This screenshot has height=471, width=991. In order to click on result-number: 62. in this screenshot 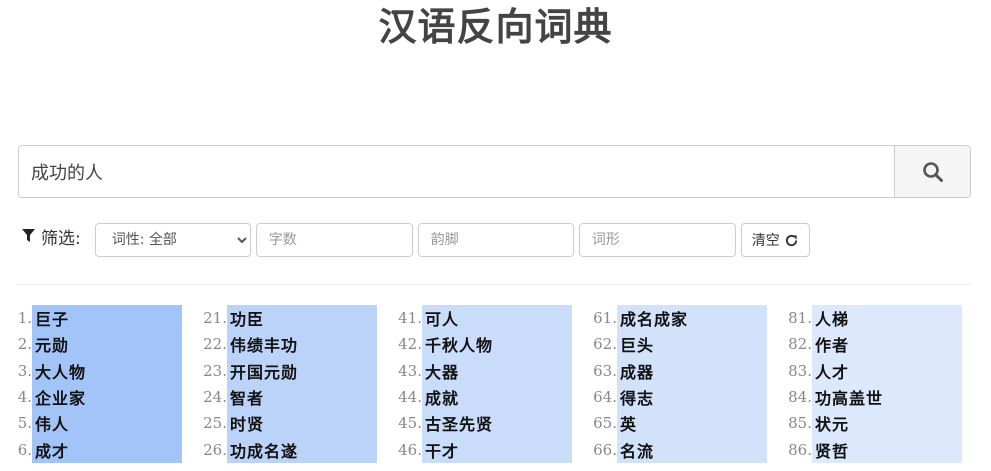, I will do `click(605, 344)`.